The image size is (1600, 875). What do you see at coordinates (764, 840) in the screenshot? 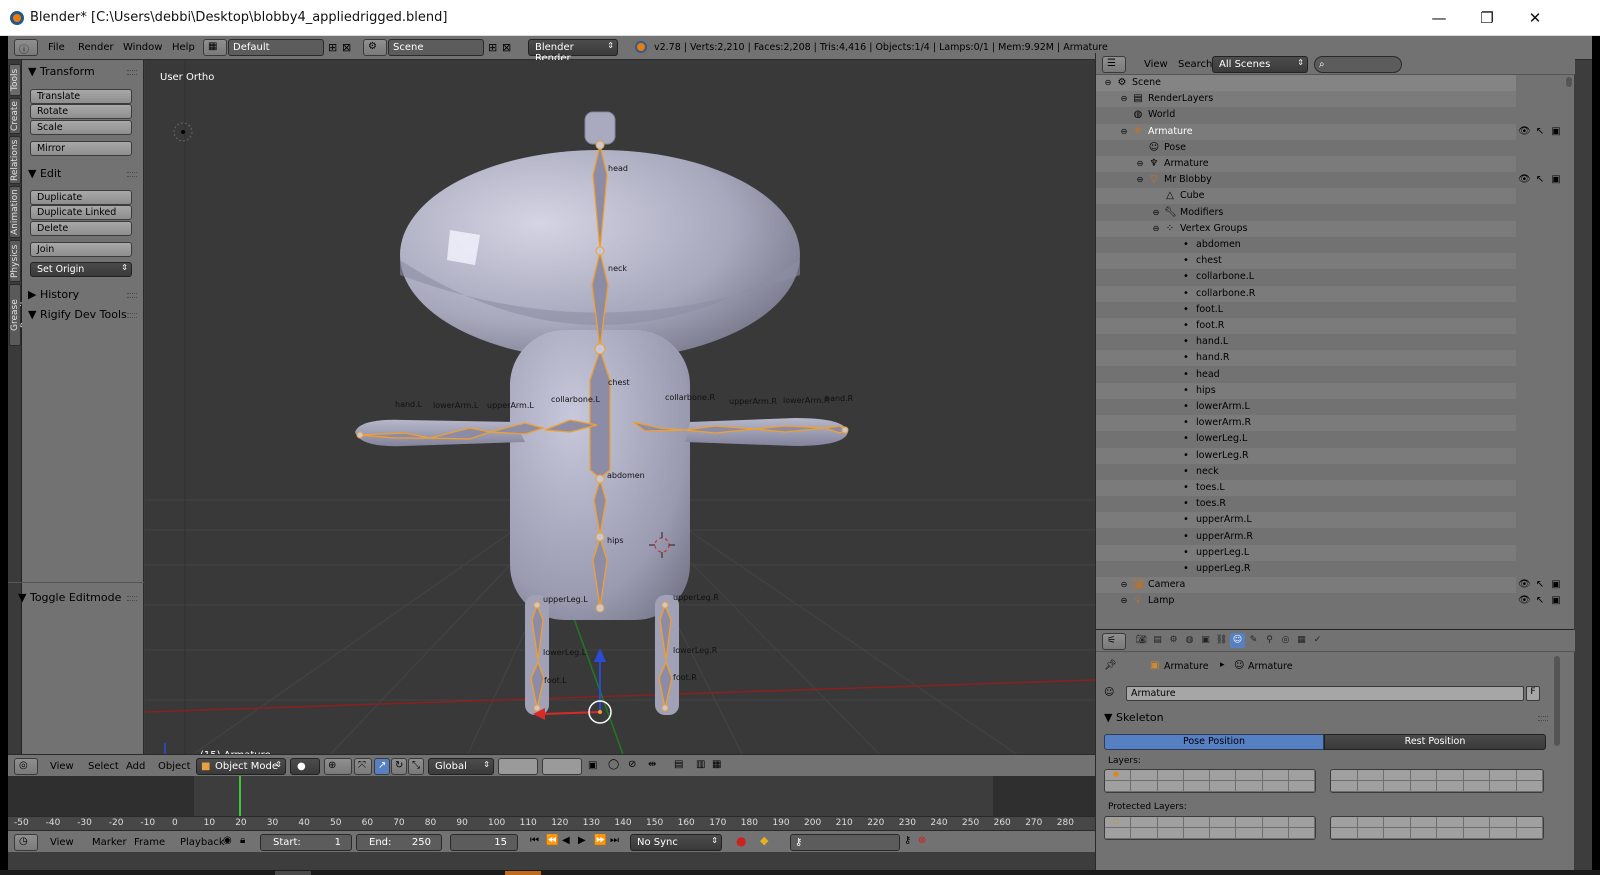
I see `keying-set-icon: ◆` at bounding box center [764, 840].